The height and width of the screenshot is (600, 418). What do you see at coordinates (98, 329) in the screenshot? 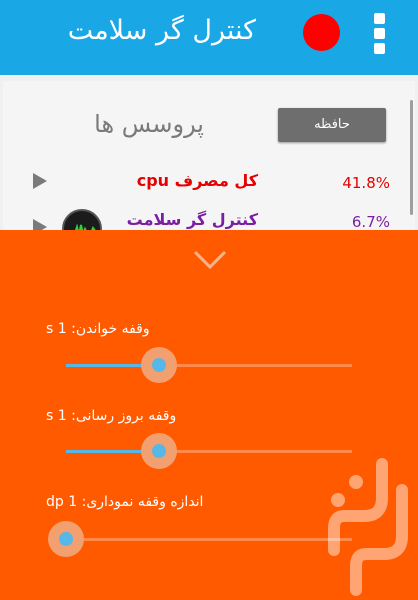
I see `read-interval-label: وقفه خواندن: 1 s` at bounding box center [98, 329].